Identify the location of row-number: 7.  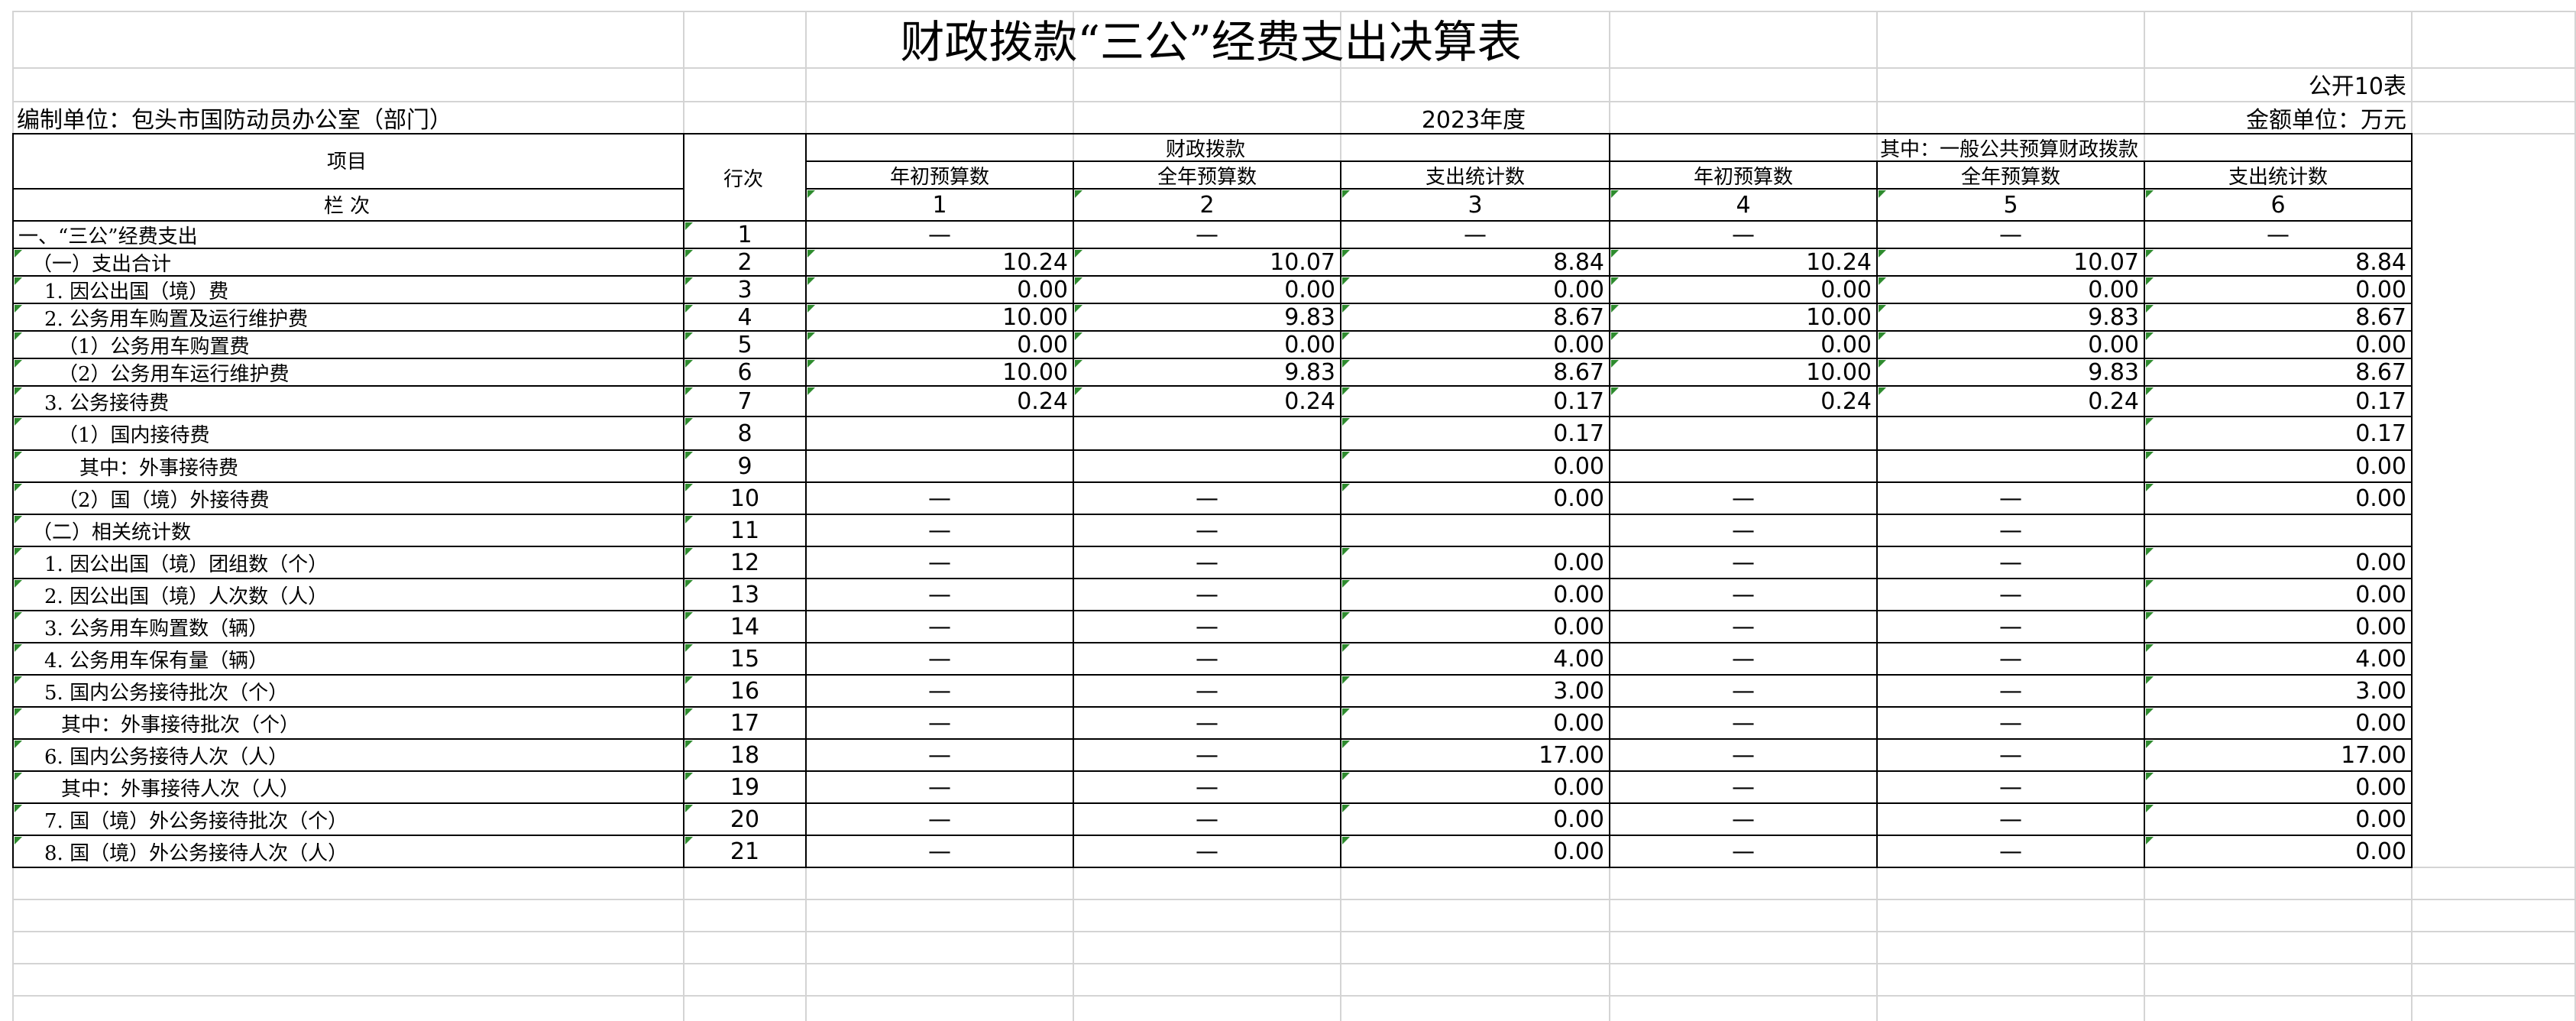
(744, 401).